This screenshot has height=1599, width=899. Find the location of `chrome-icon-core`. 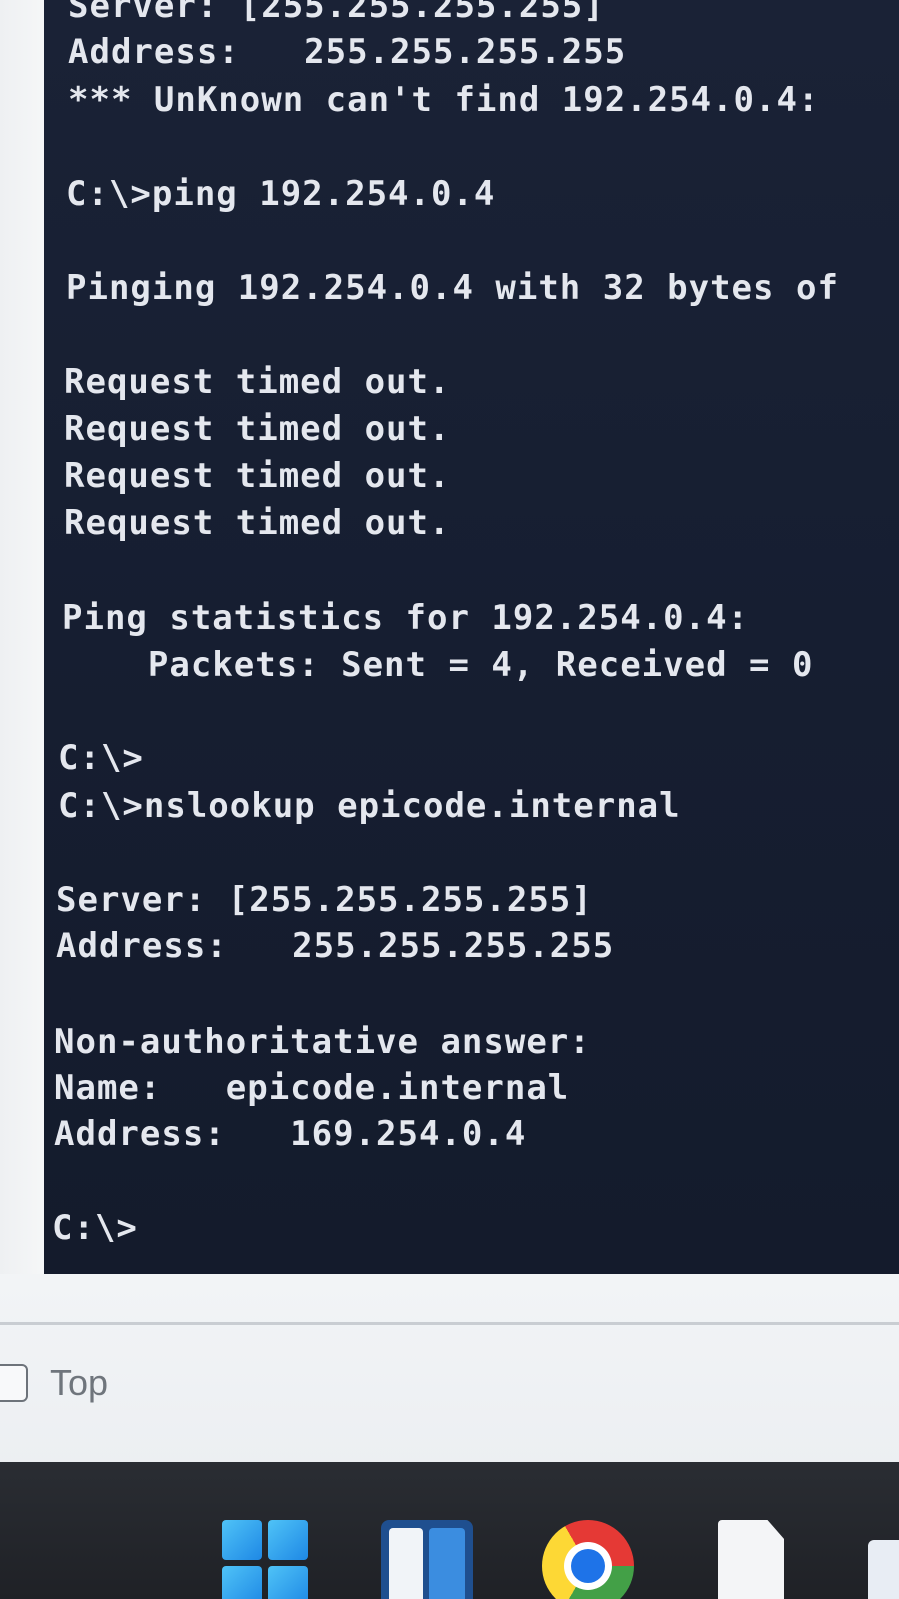

chrome-icon-core is located at coordinates (588, 1566).